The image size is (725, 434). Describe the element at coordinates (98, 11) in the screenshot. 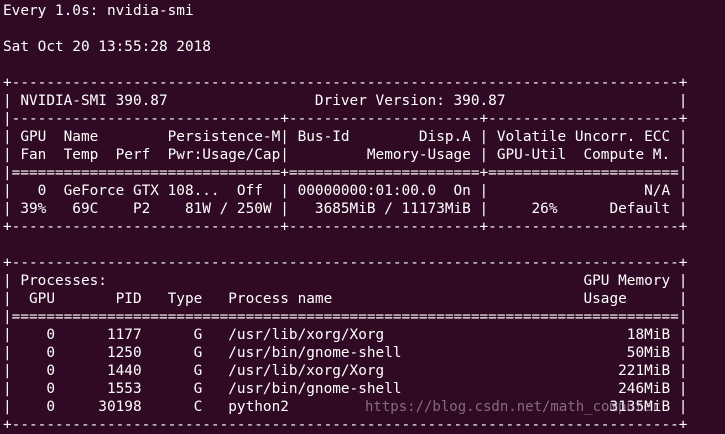

I see `watch-command-line: Every 1.0s: nvidia-smi` at that location.